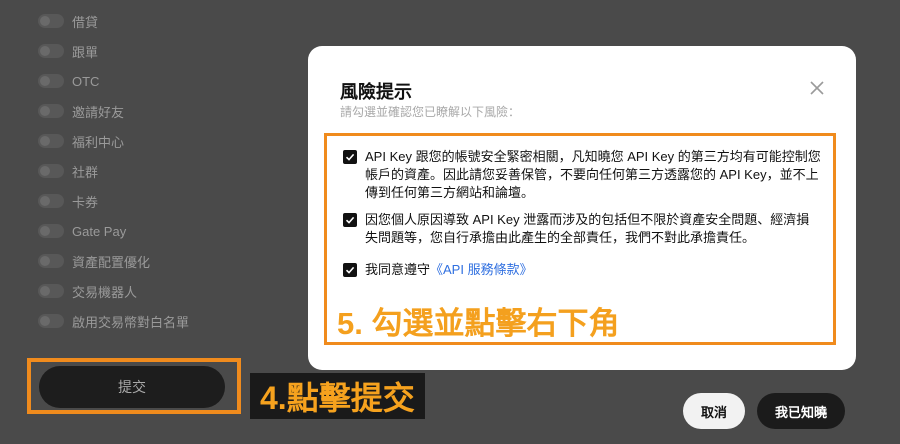 The width and height of the screenshot is (900, 444). Describe the element at coordinates (817, 88) in the screenshot. I see `close-icon` at that location.